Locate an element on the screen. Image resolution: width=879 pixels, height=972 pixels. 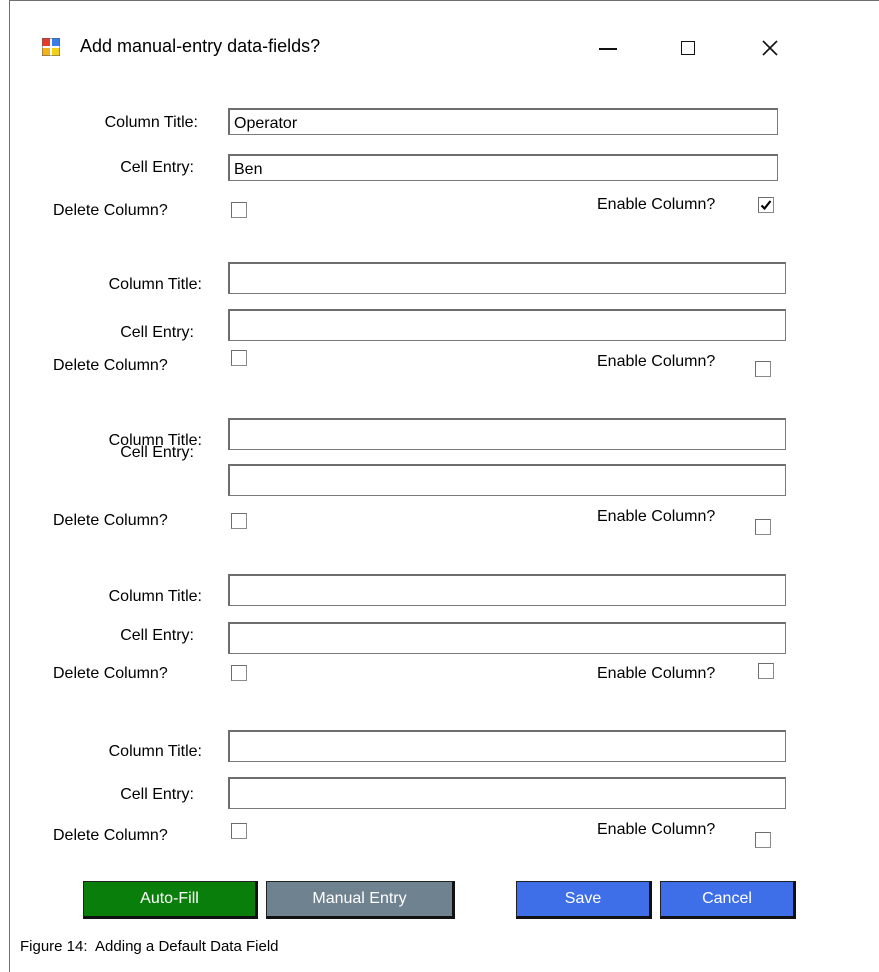
figure-caption-label: Figure 14: is located at coordinates (54, 946).